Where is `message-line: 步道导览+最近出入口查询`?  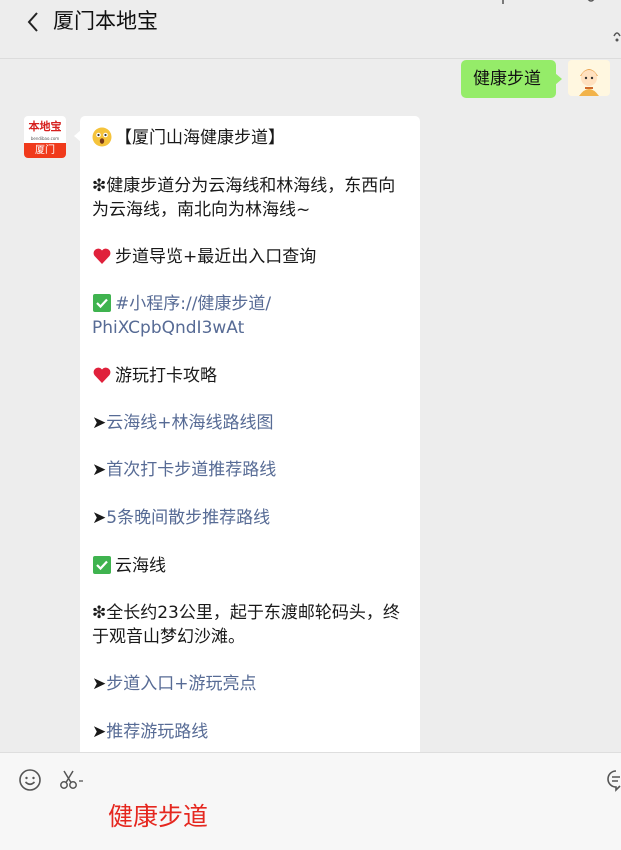
message-line: 步道导览+最近出入口查询 is located at coordinates (204, 257).